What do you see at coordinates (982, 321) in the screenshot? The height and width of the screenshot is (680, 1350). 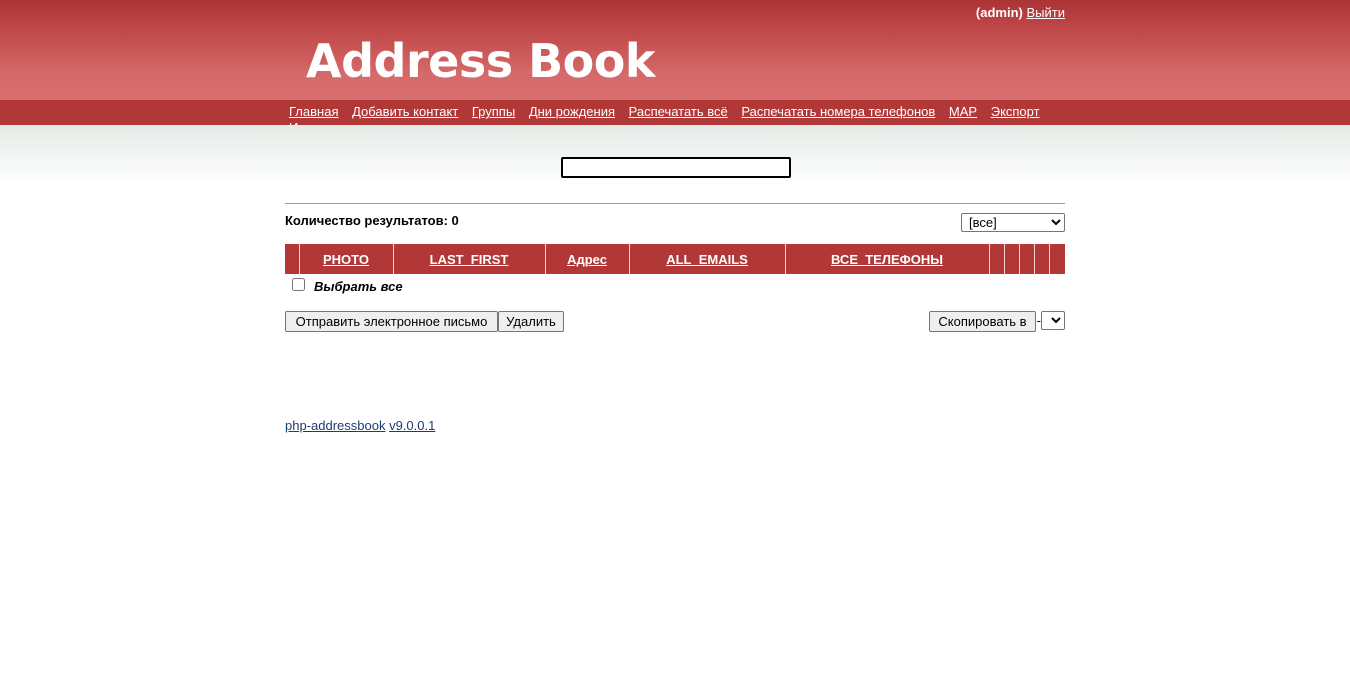 I see `copy-to-button: Скопировать в` at bounding box center [982, 321].